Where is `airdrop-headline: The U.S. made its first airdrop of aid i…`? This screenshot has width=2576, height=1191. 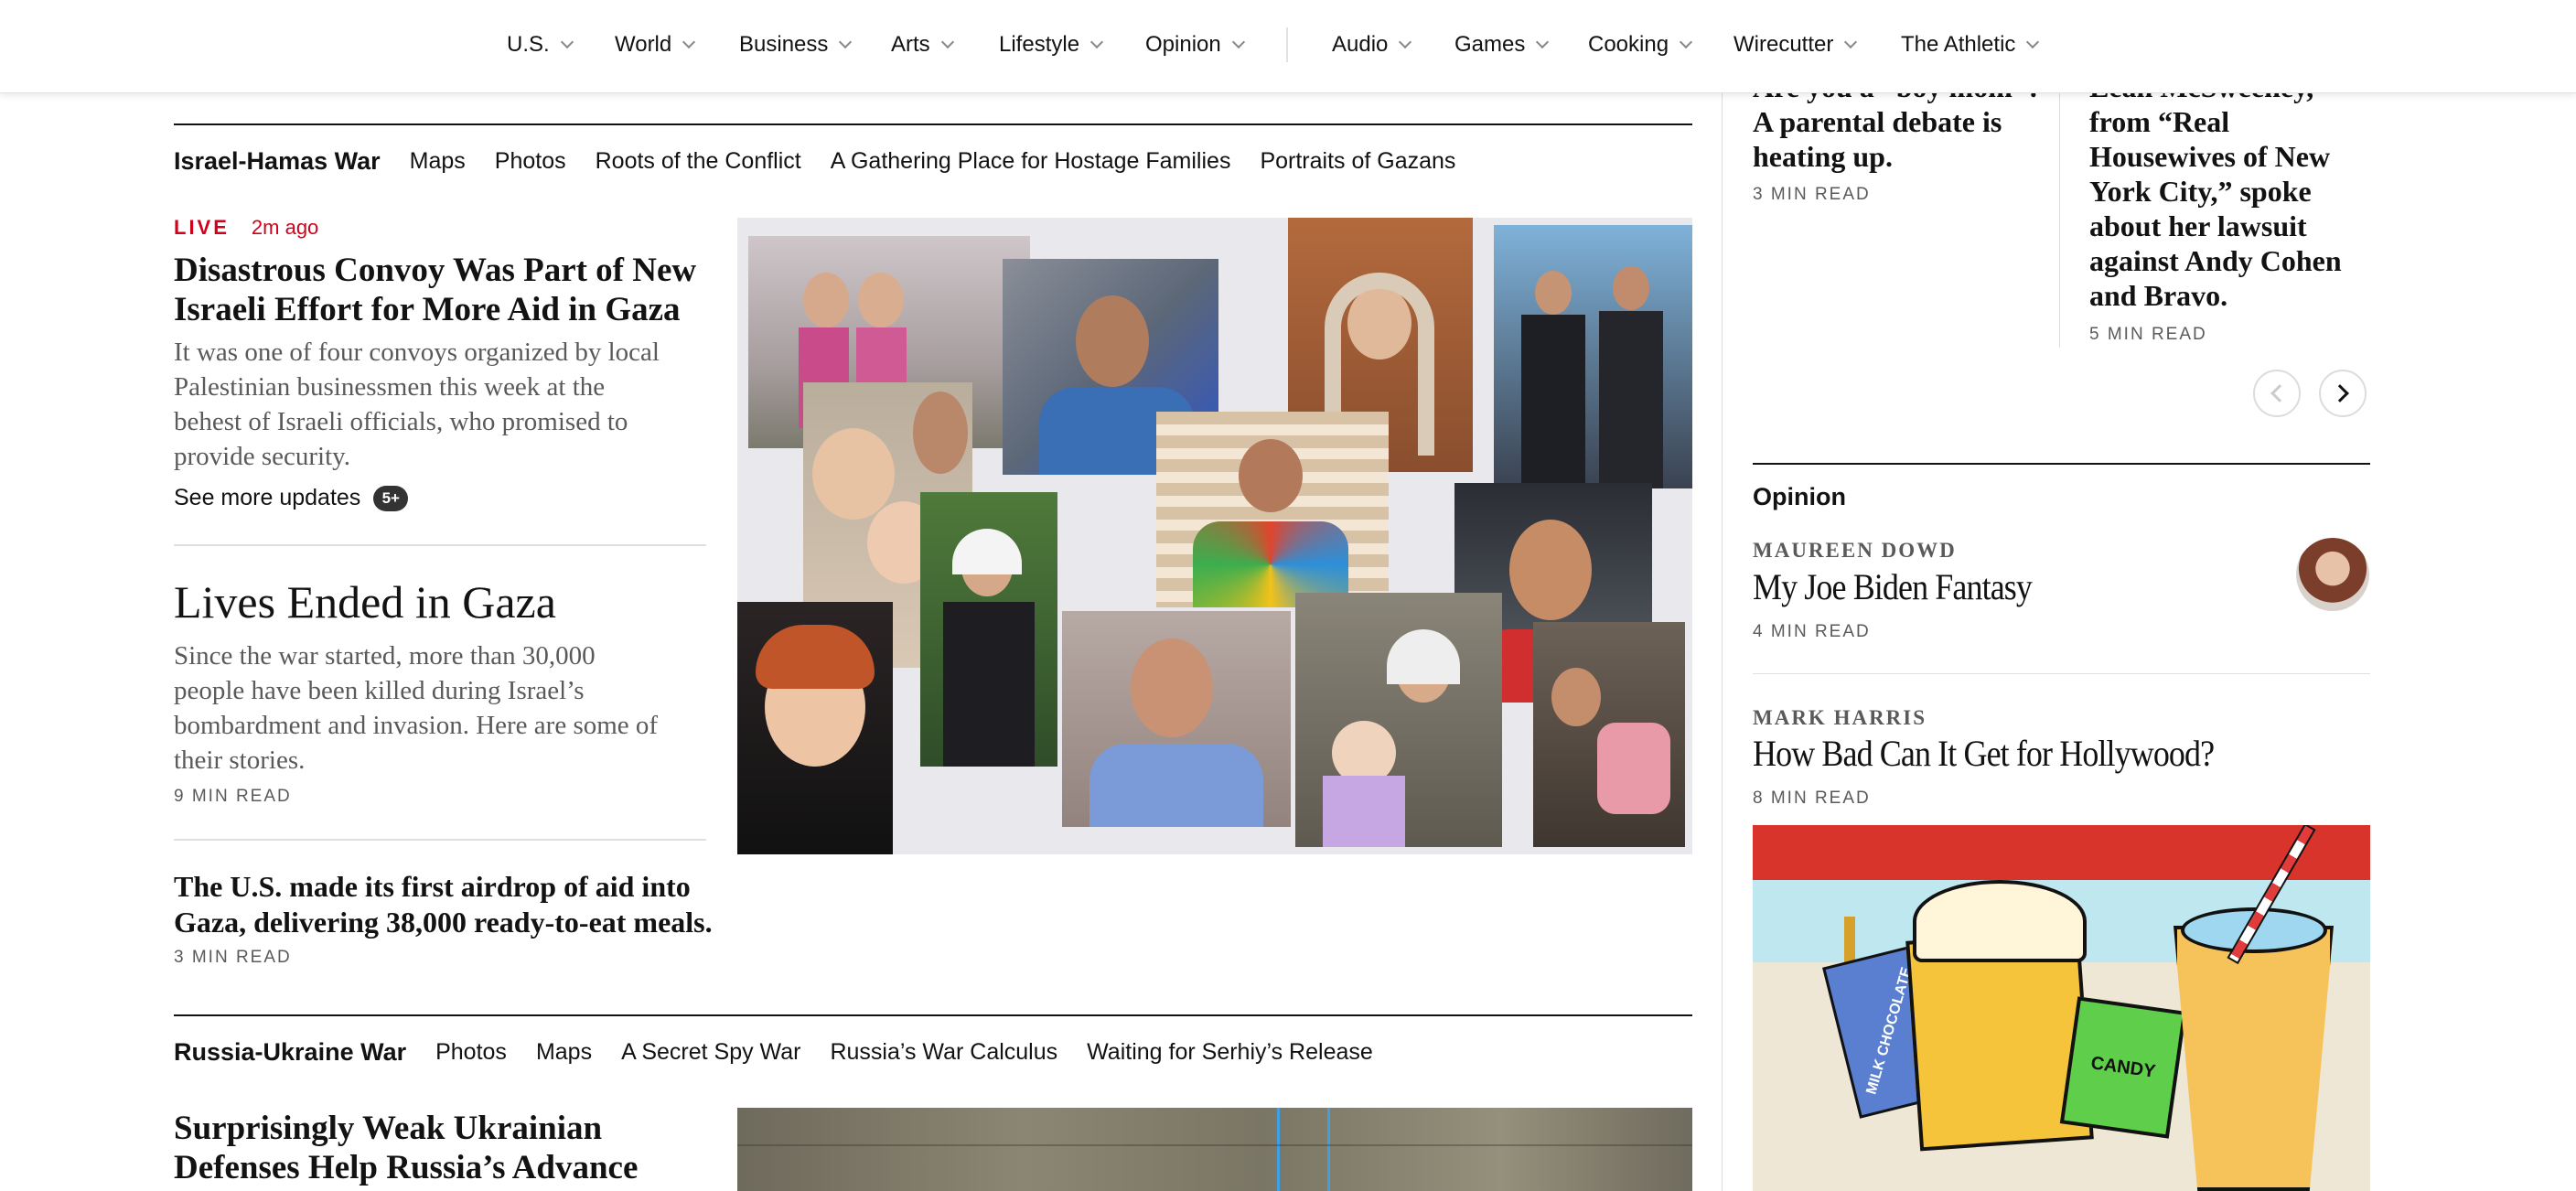
airdrop-headline: The U.S. made its first airdrop of aid i… is located at coordinates (444, 904).